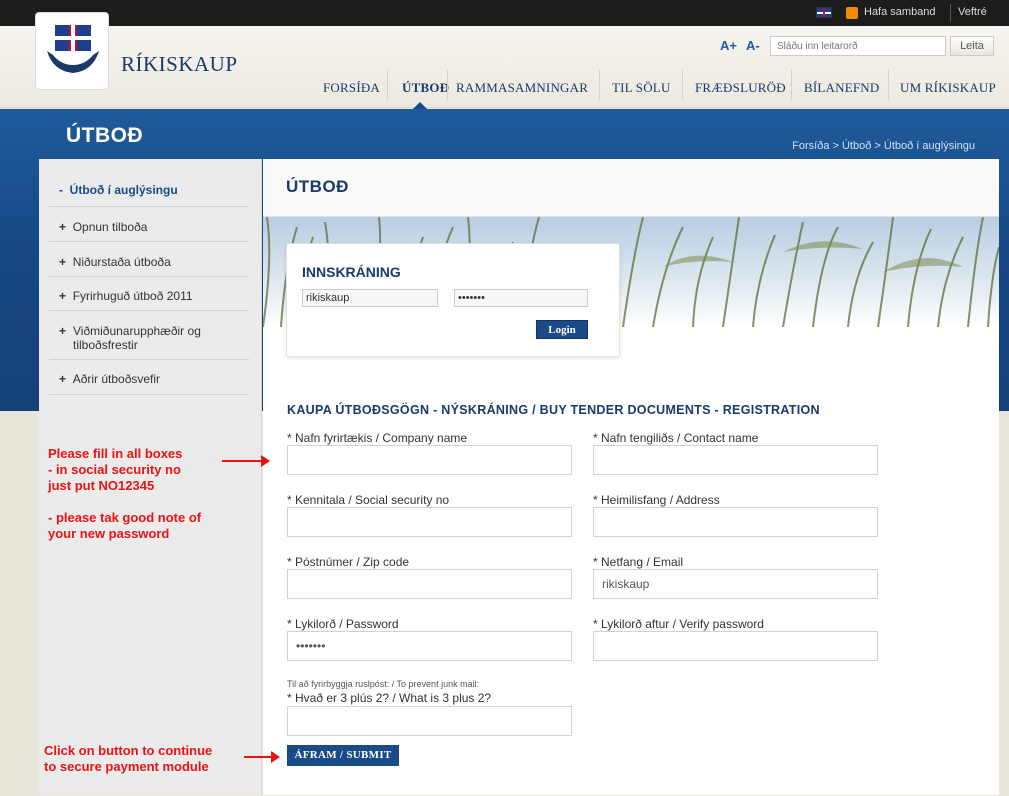  Describe the element at coordinates (110, 227) in the screenshot. I see `sidebar-item-label: Opnun tilboða` at that location.